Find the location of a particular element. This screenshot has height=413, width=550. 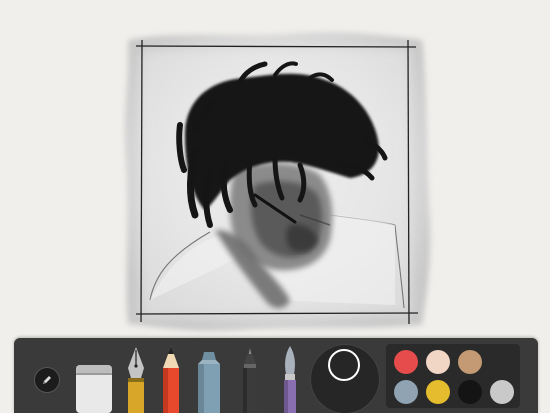

swatch-light-gray is located at coordinates (502, 392).